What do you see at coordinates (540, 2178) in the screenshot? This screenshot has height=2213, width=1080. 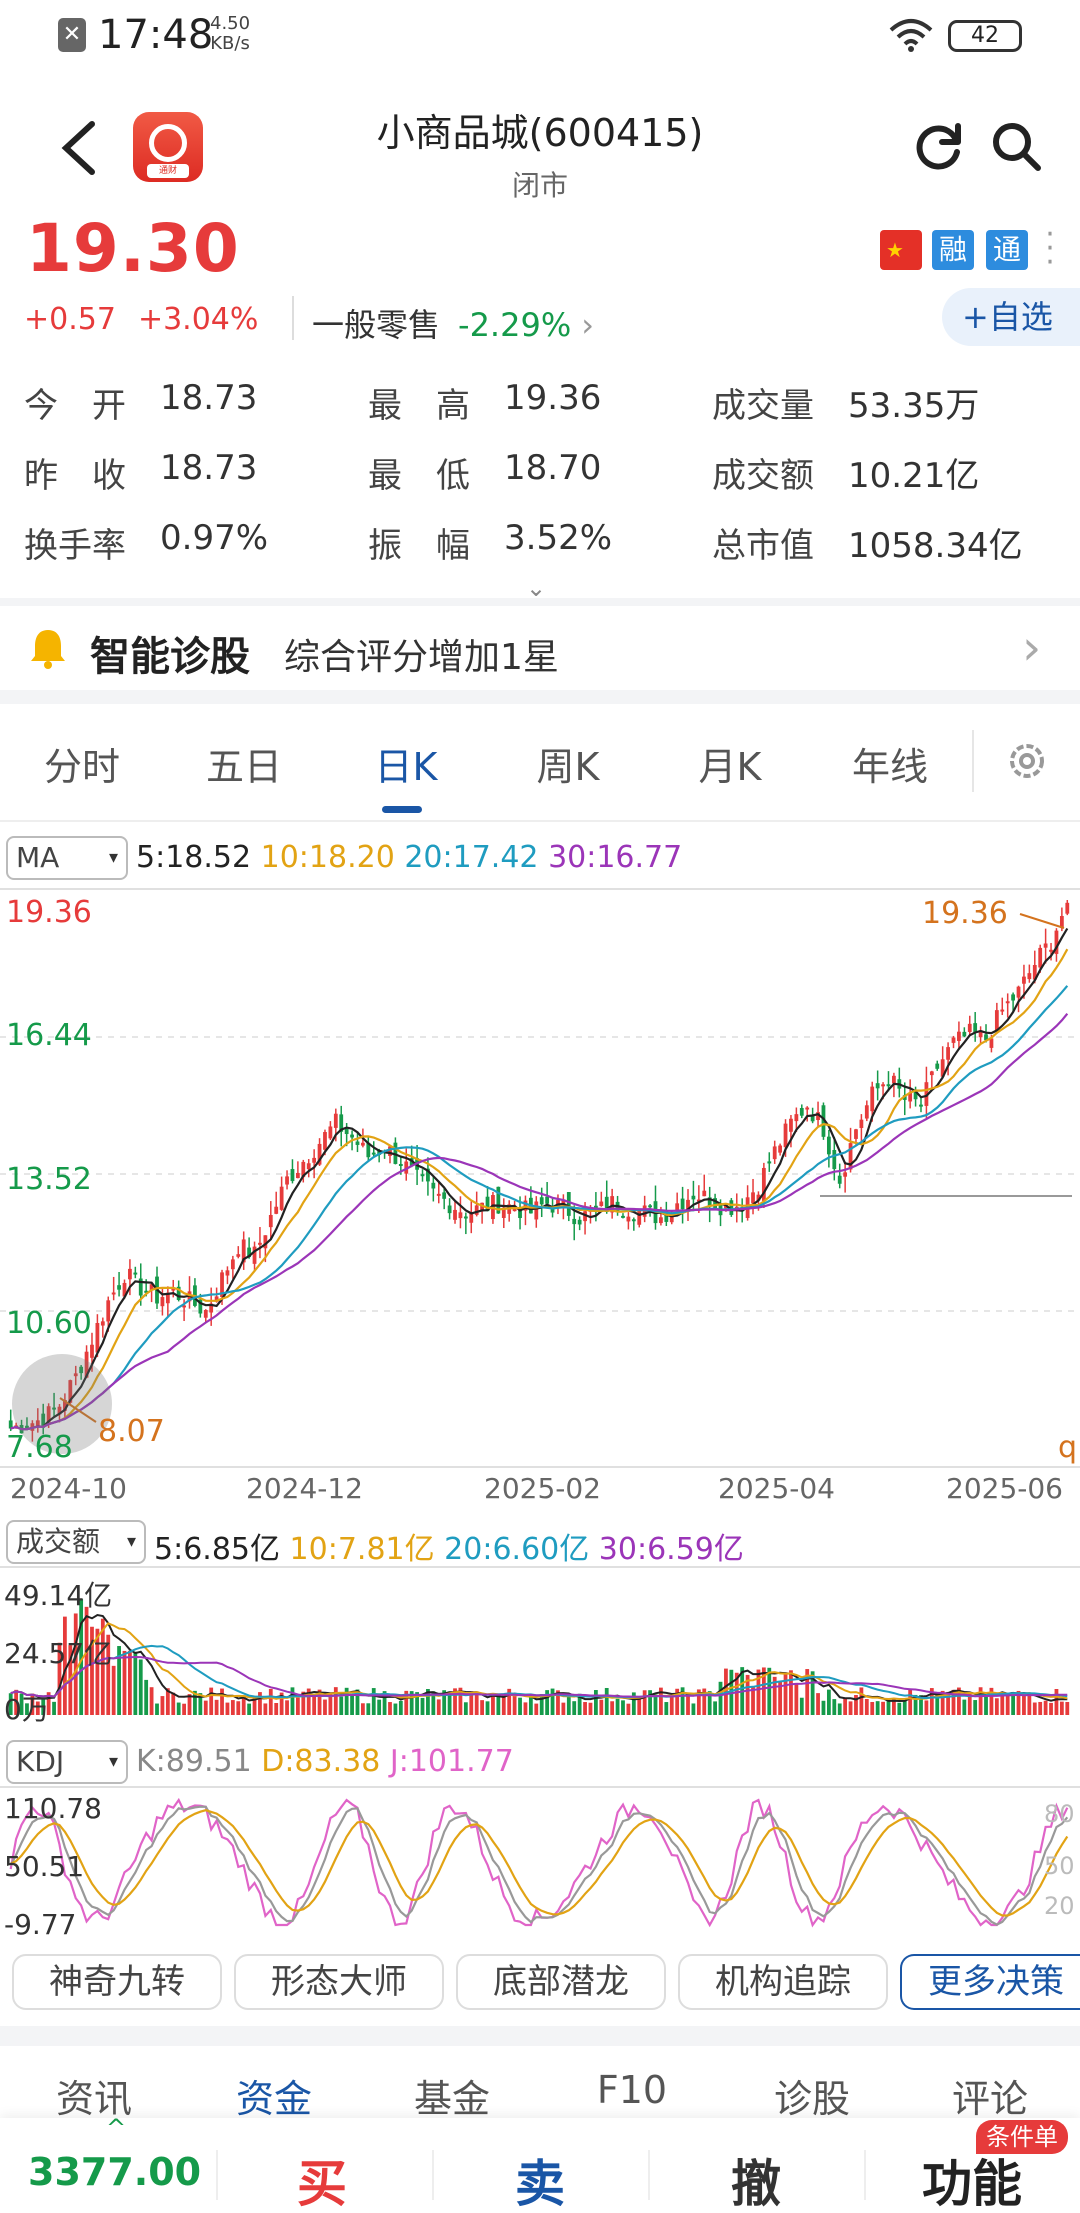 I see `sell-button: 卖` at bounding box center [540, 2178].